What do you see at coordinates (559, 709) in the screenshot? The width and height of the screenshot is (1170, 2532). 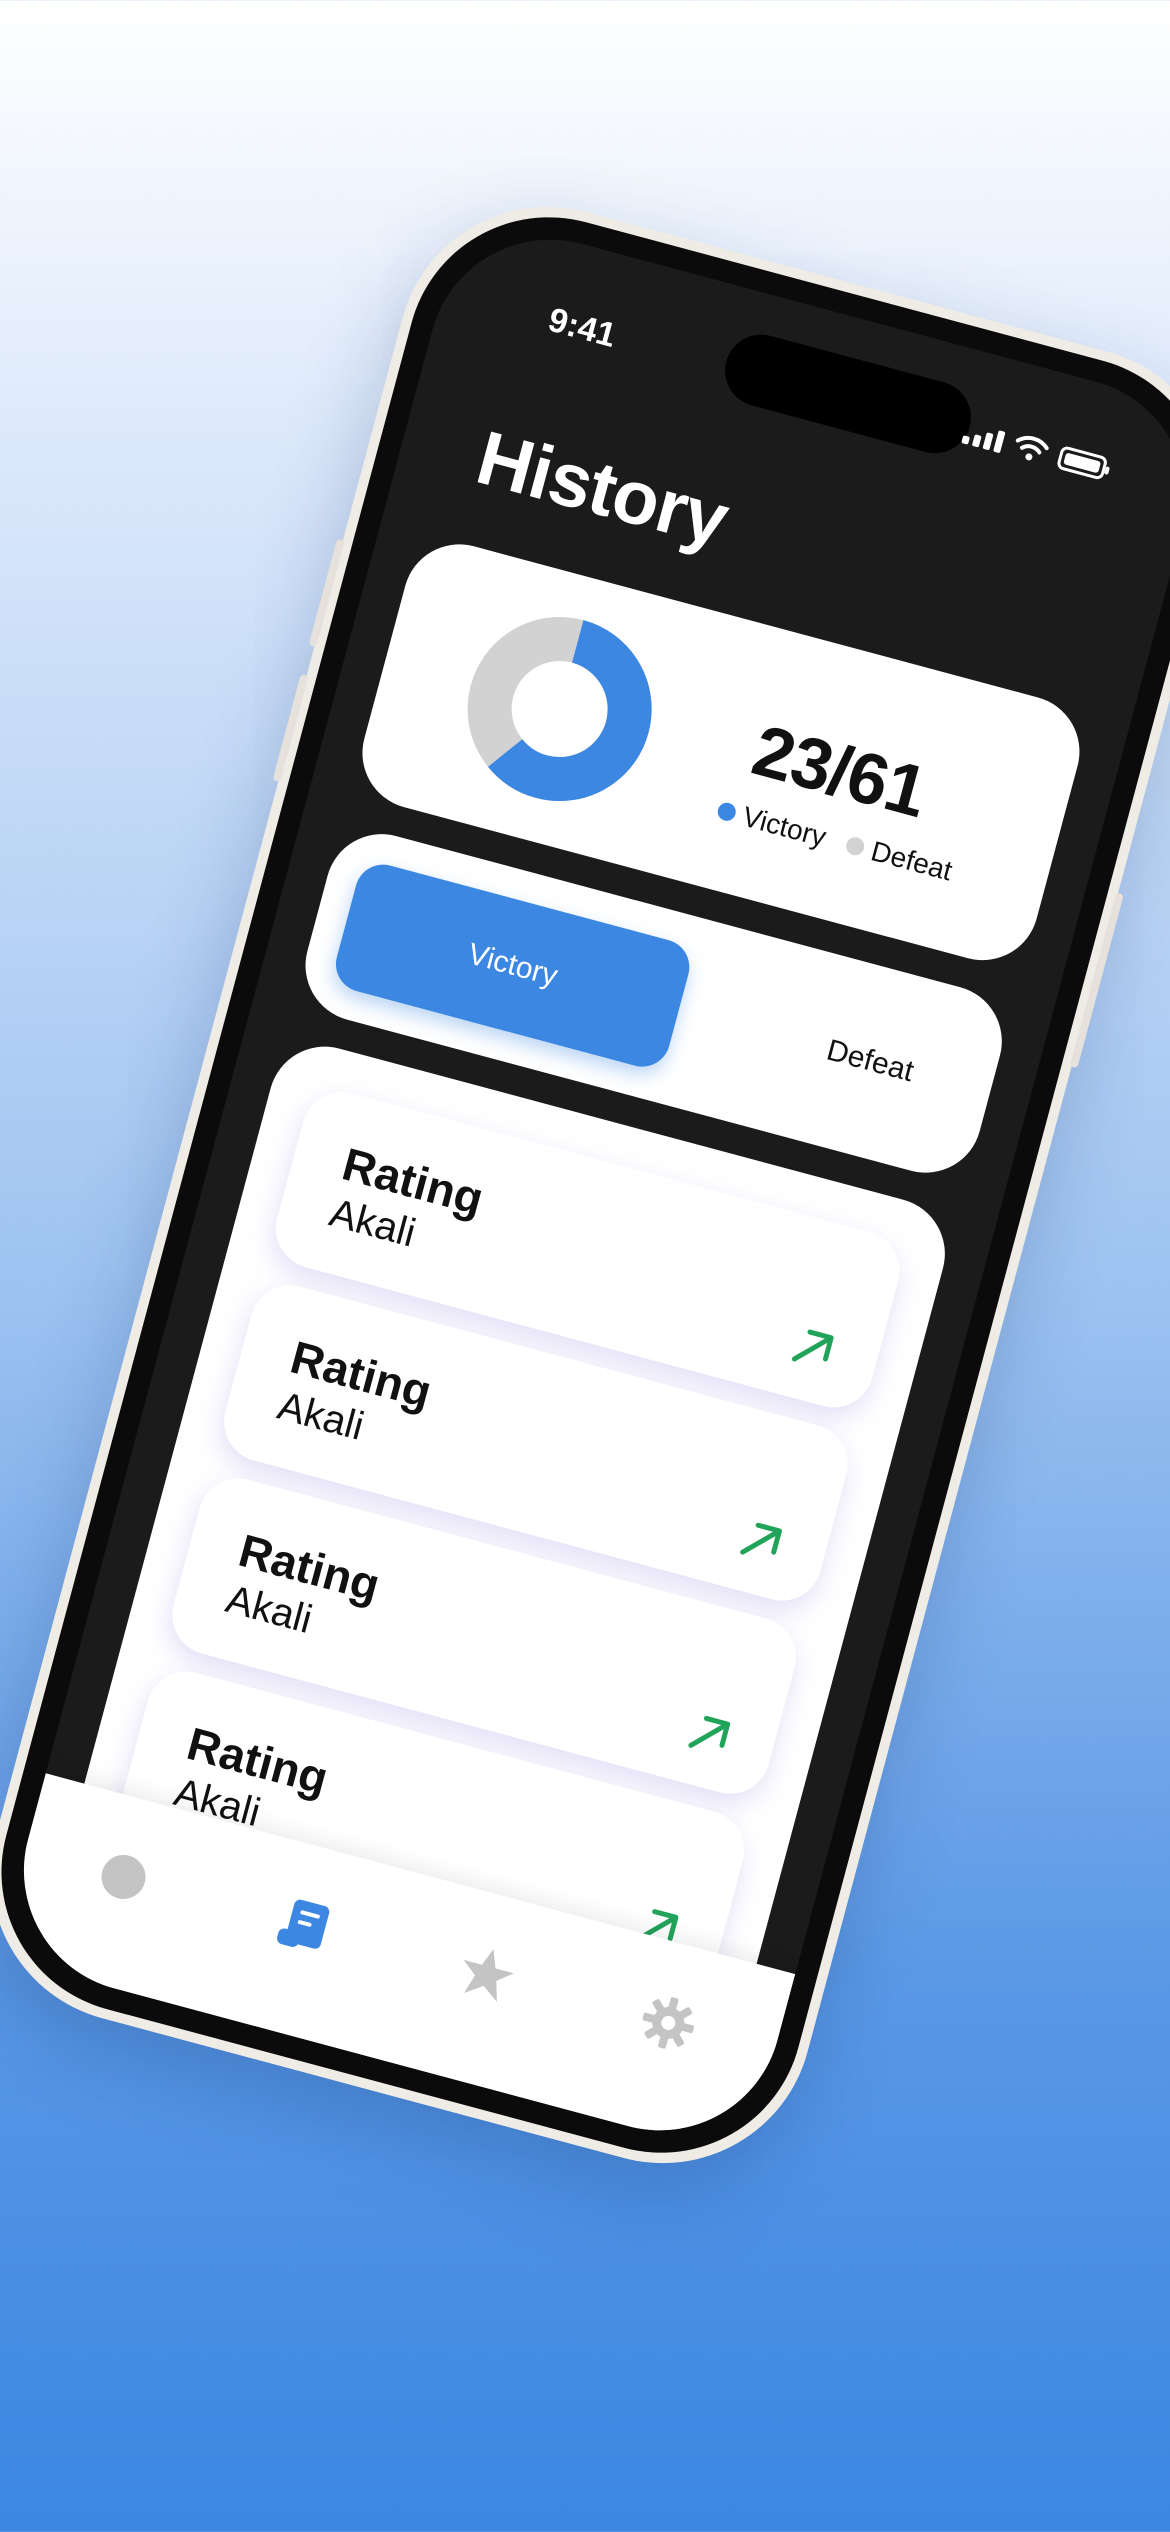 I see `win-ratio-donut-chart` at bounding box center [559, 709].